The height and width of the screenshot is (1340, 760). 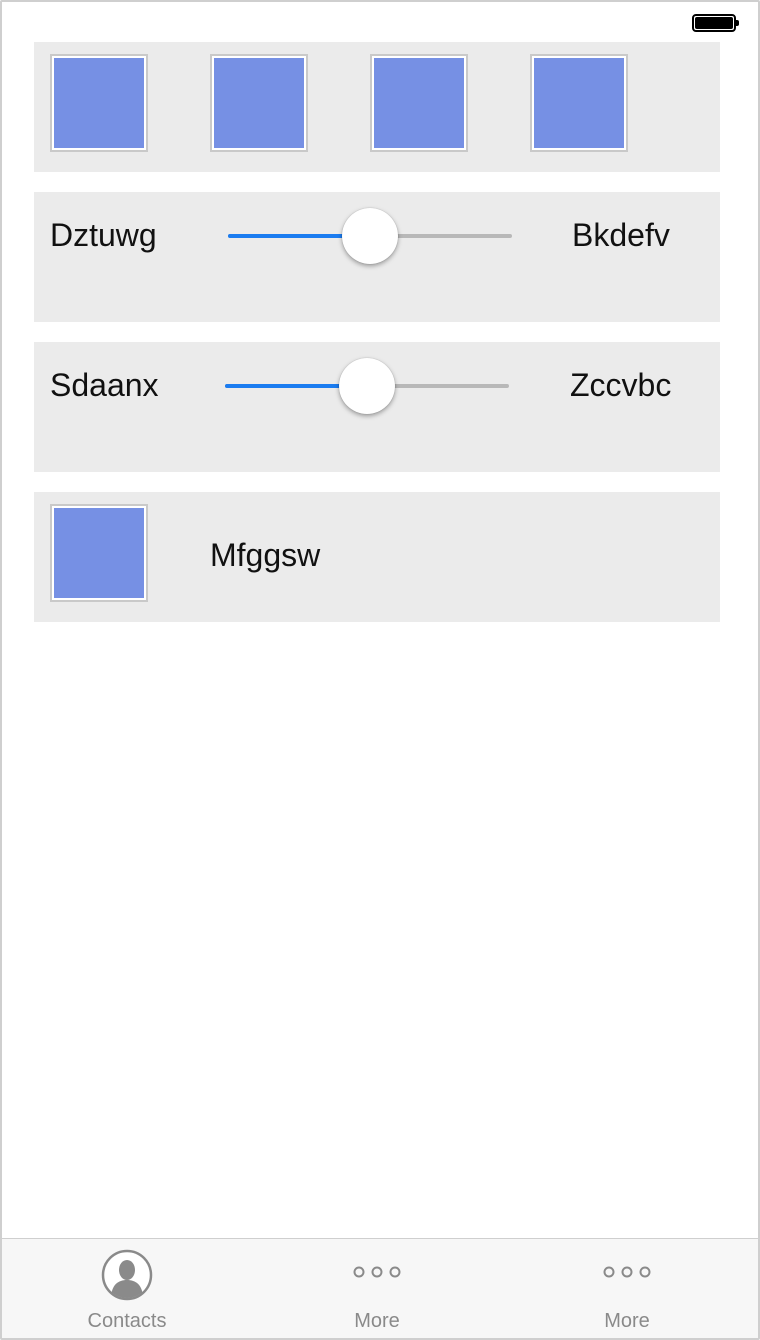 I want to click on list-item-thumbnail, so click(x=99, y=553).